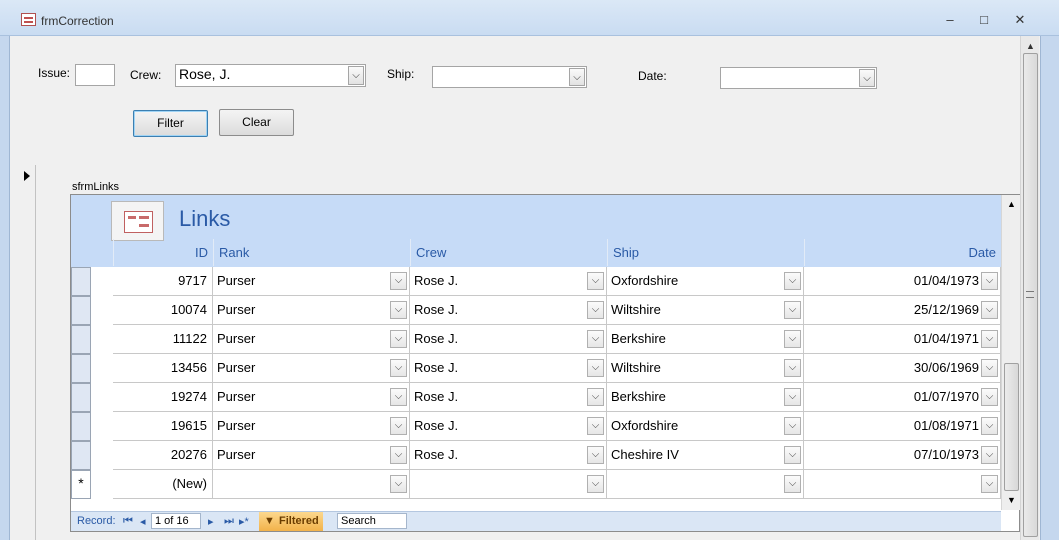 This screenshot has height=540, width=1059. I want to click on cell-date: 01/04/1971 ⌵, so click(902, 339).